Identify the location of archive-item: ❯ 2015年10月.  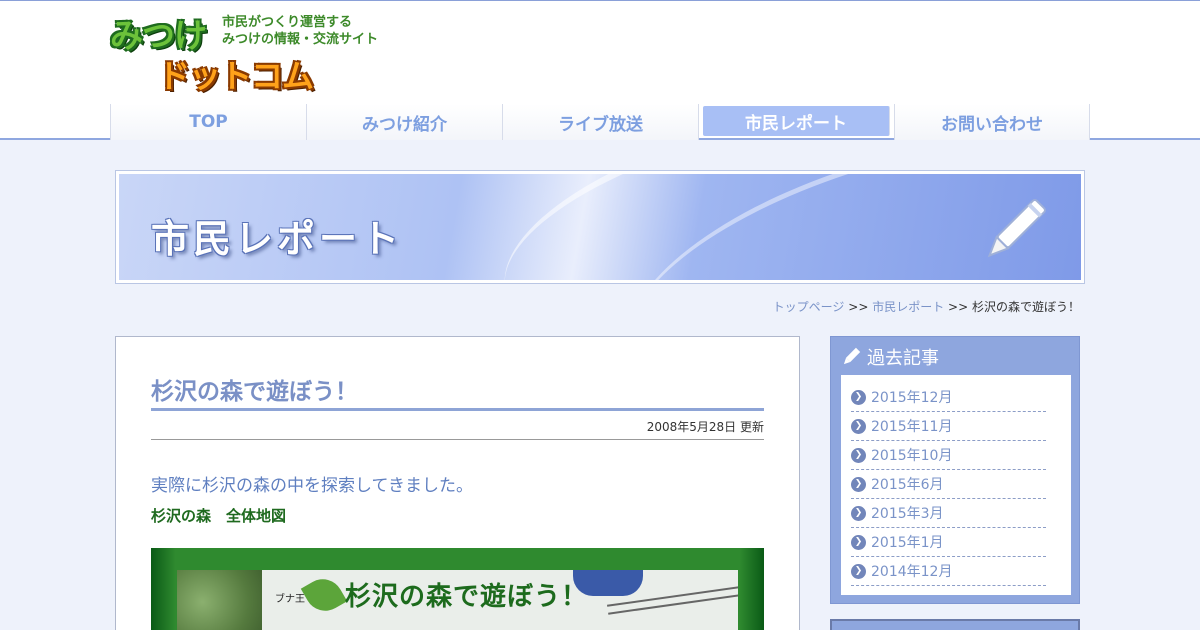
(948, 455).